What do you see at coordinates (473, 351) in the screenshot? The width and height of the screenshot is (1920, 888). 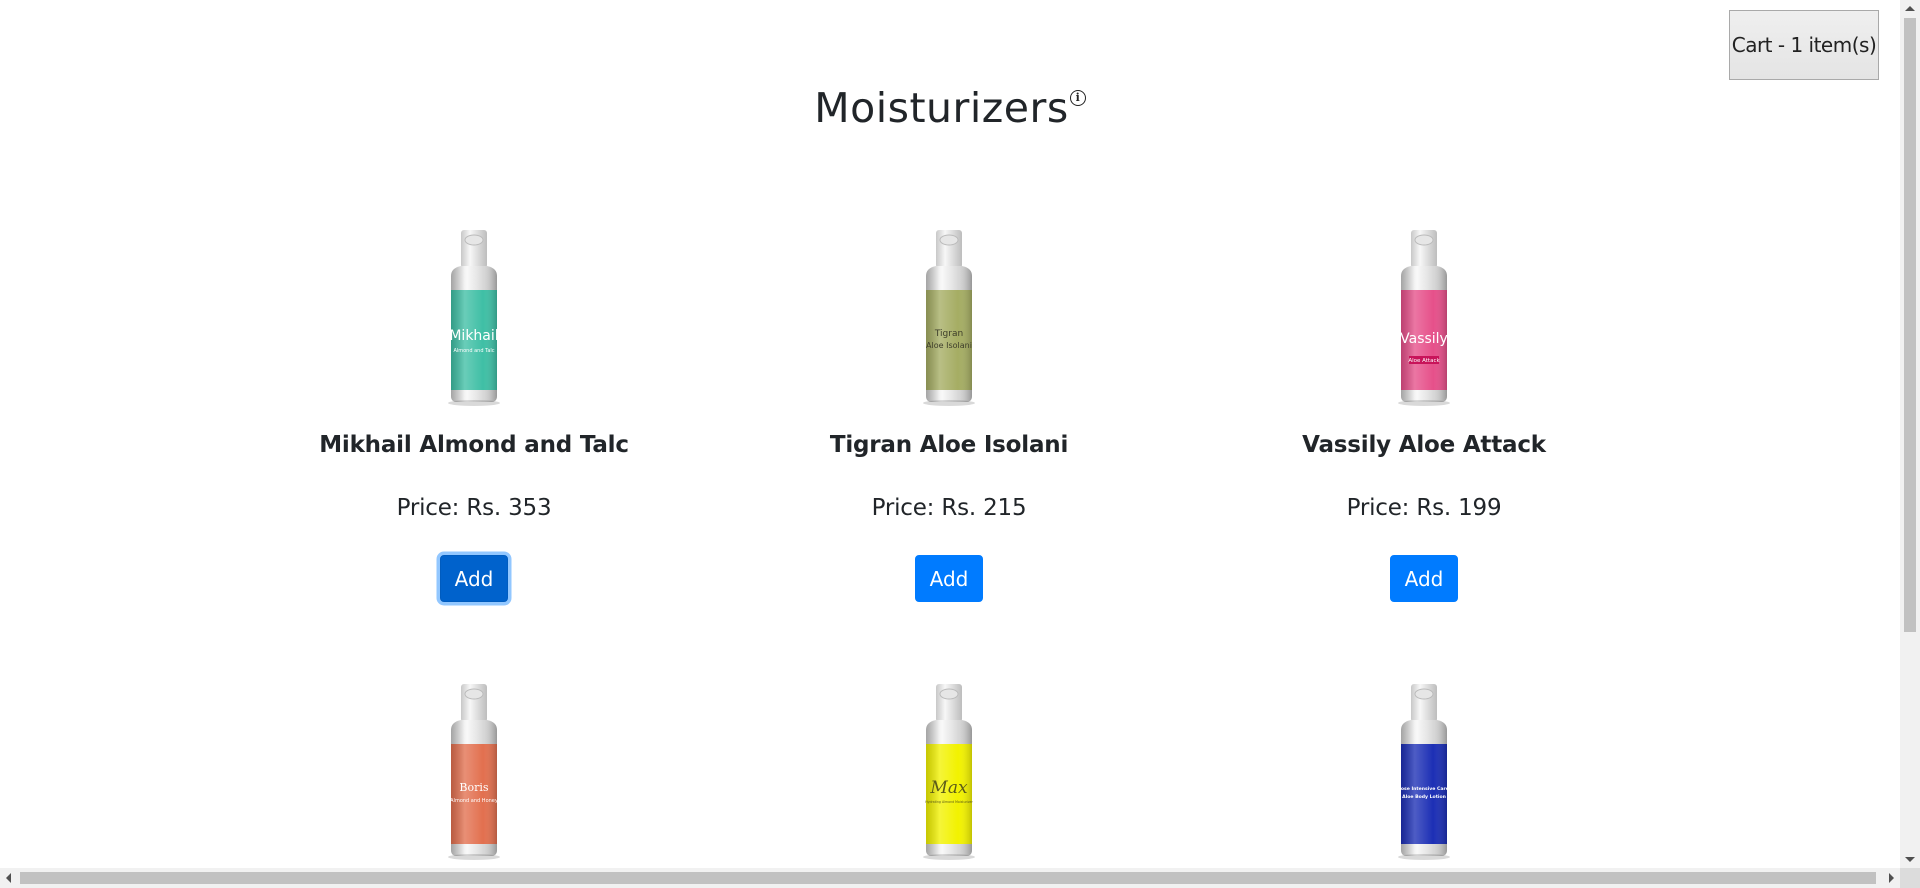 I see `svg-text: Almond and Talc` at bounding box center [473, 351].